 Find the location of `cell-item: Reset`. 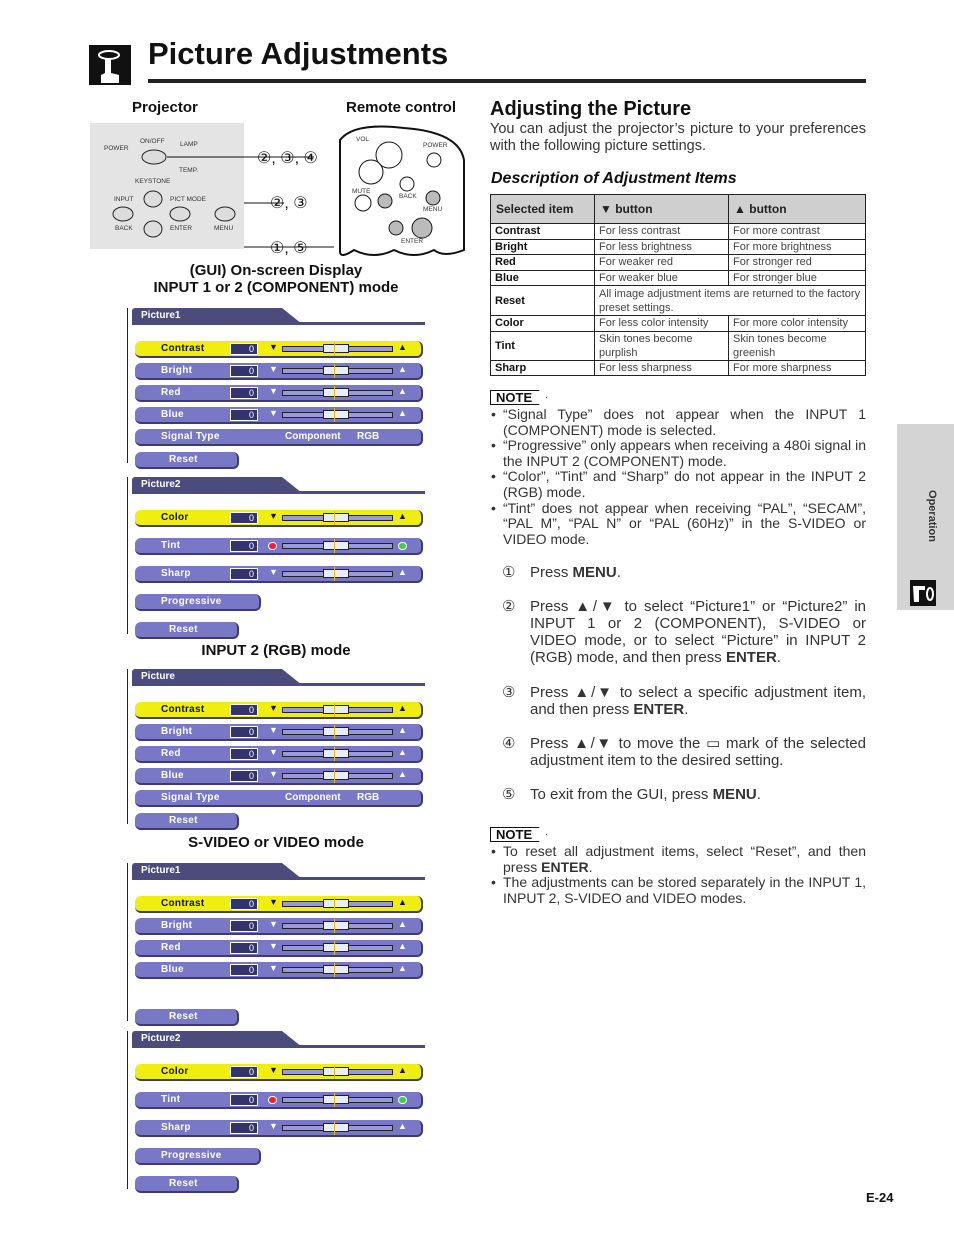

cell-item: Reset is located at coordinates (542, 300).